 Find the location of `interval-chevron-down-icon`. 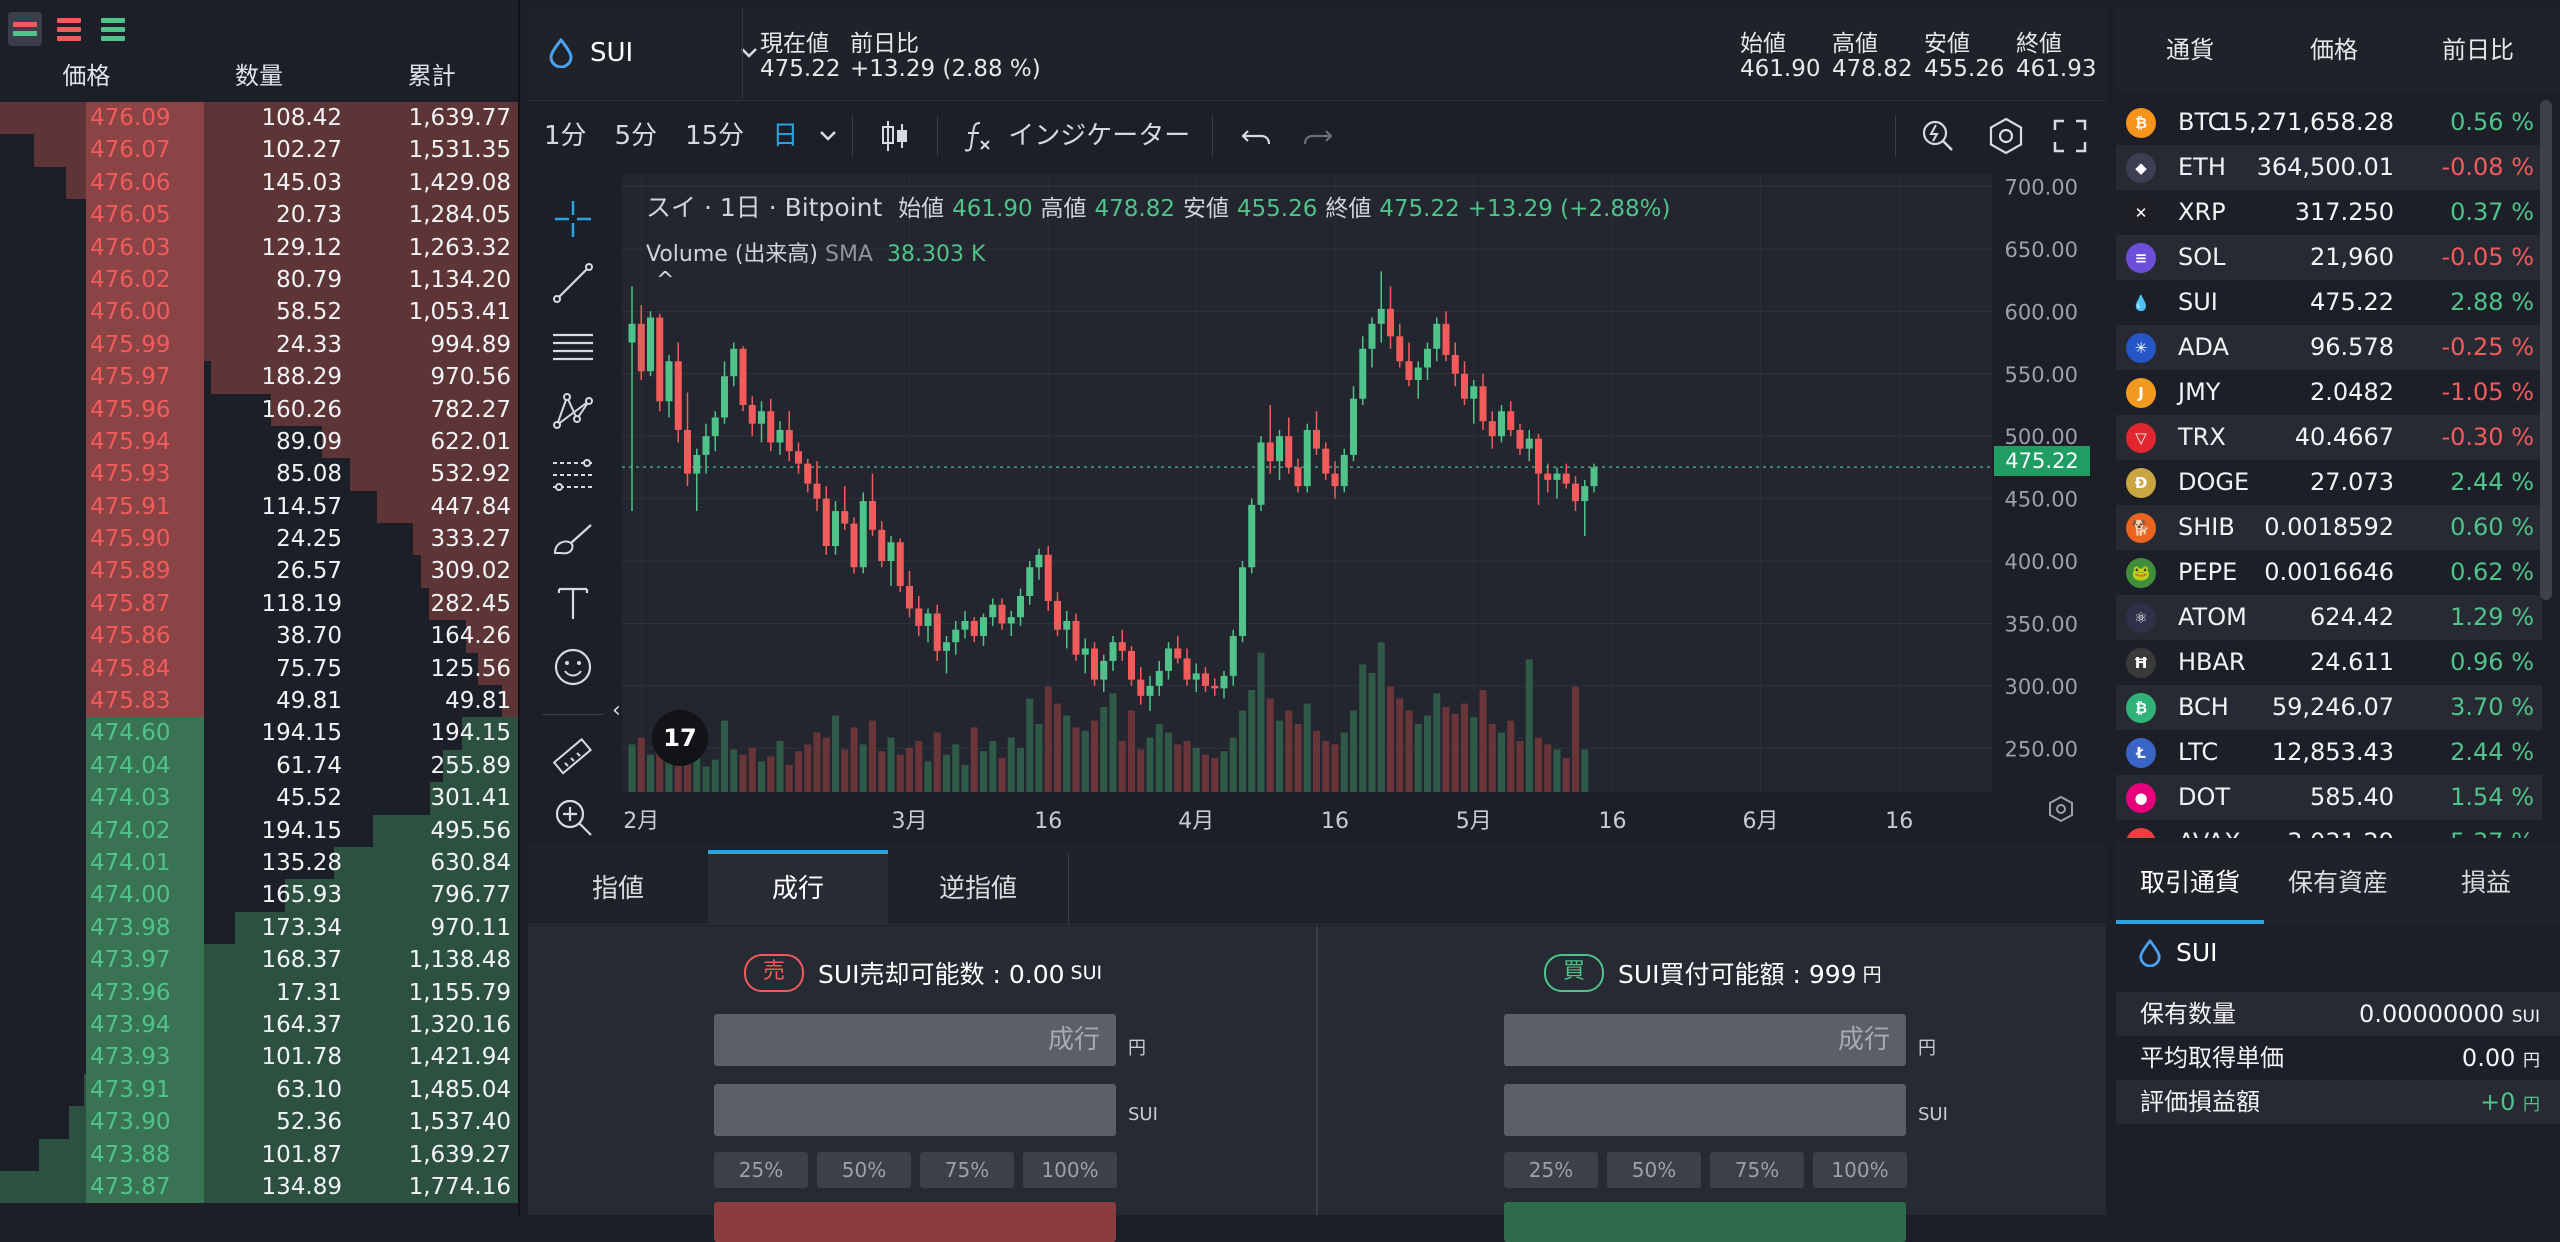

interval-chevron-down-icon is located at coordinates (828, 136).